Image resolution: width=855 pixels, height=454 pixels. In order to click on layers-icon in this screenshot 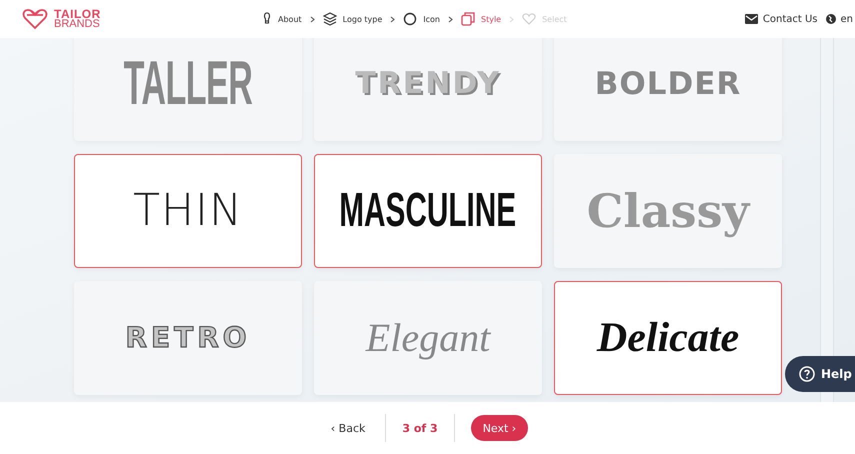, I will do `click(329, 19)`.